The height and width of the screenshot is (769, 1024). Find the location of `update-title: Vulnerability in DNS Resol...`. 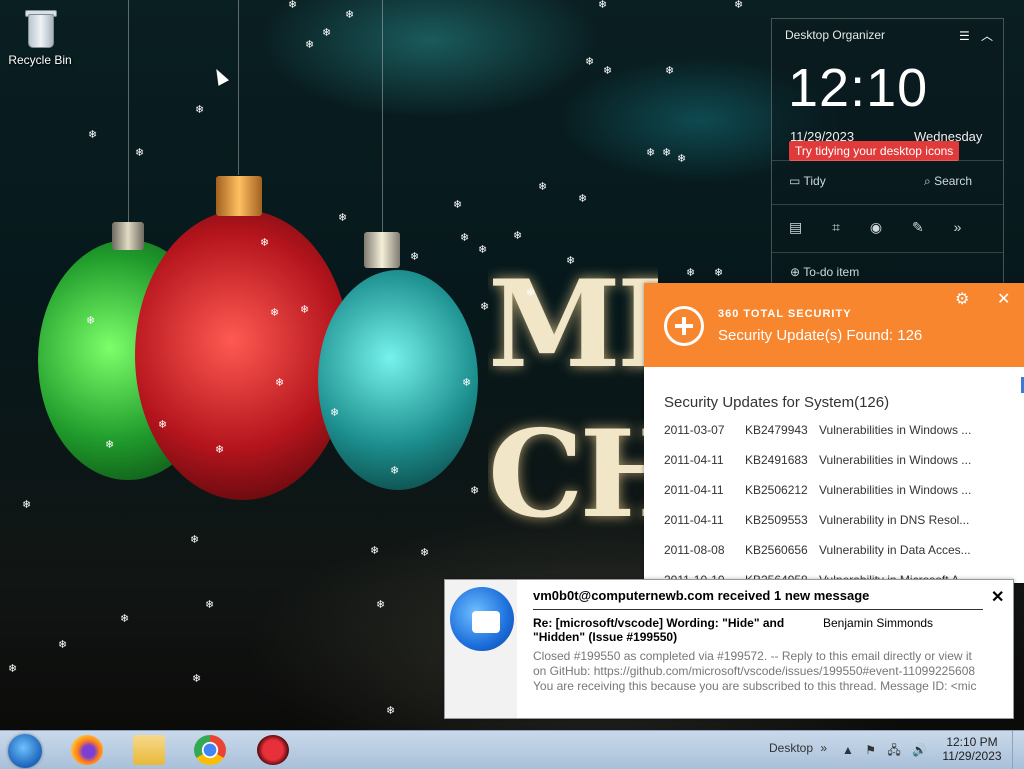

update-title: Vulnerability in DNS Resol... is located at coordinates (894, 520).